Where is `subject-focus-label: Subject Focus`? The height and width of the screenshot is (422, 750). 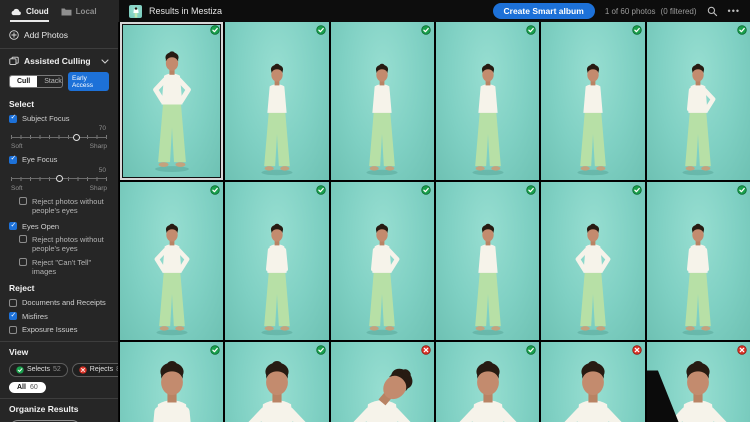 subject-focus-label: Subject Focus is located at coordinates (46, 118).